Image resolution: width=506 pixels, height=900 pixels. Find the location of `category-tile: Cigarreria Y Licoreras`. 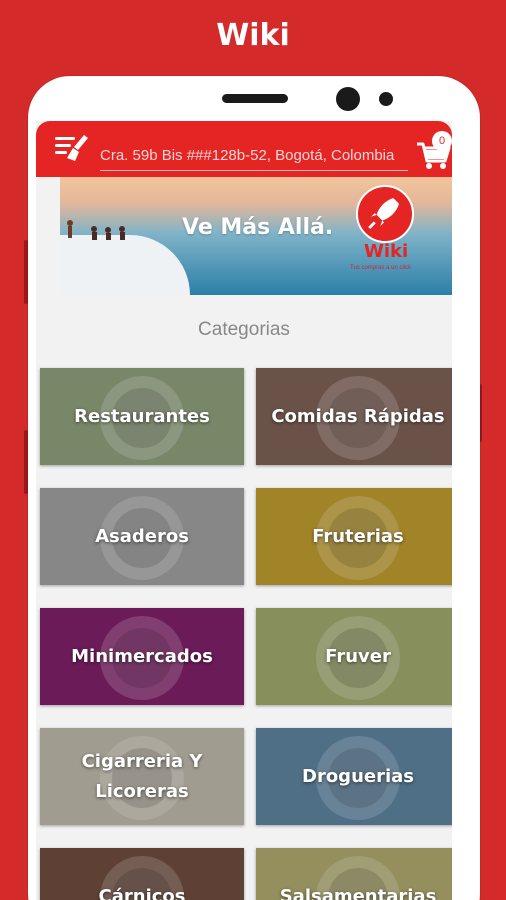

category-tile: Cigarreria Y Licoreras is located at coordinates (142, 776).